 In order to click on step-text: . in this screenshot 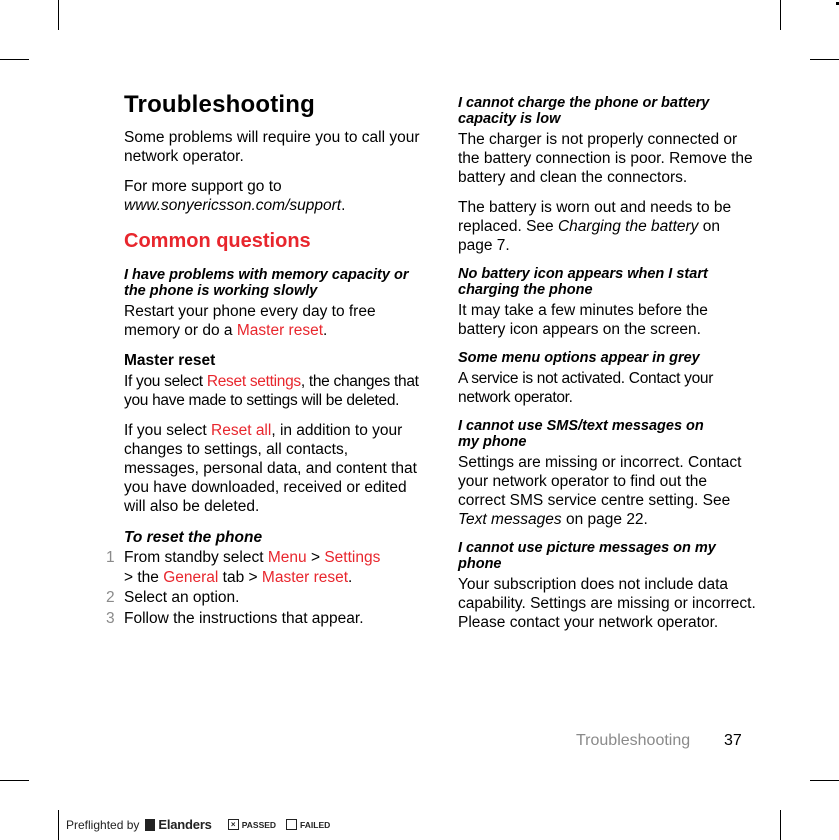, I will do `click(350, 577)`.